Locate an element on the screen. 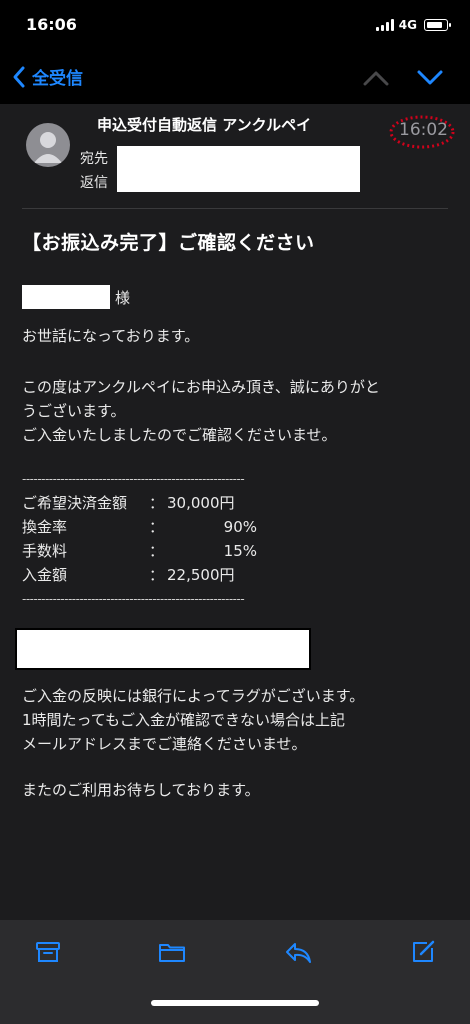 This screenshot has height=1024, width=470. amount-value: 30,000円 is located at coordinates (201, 503).